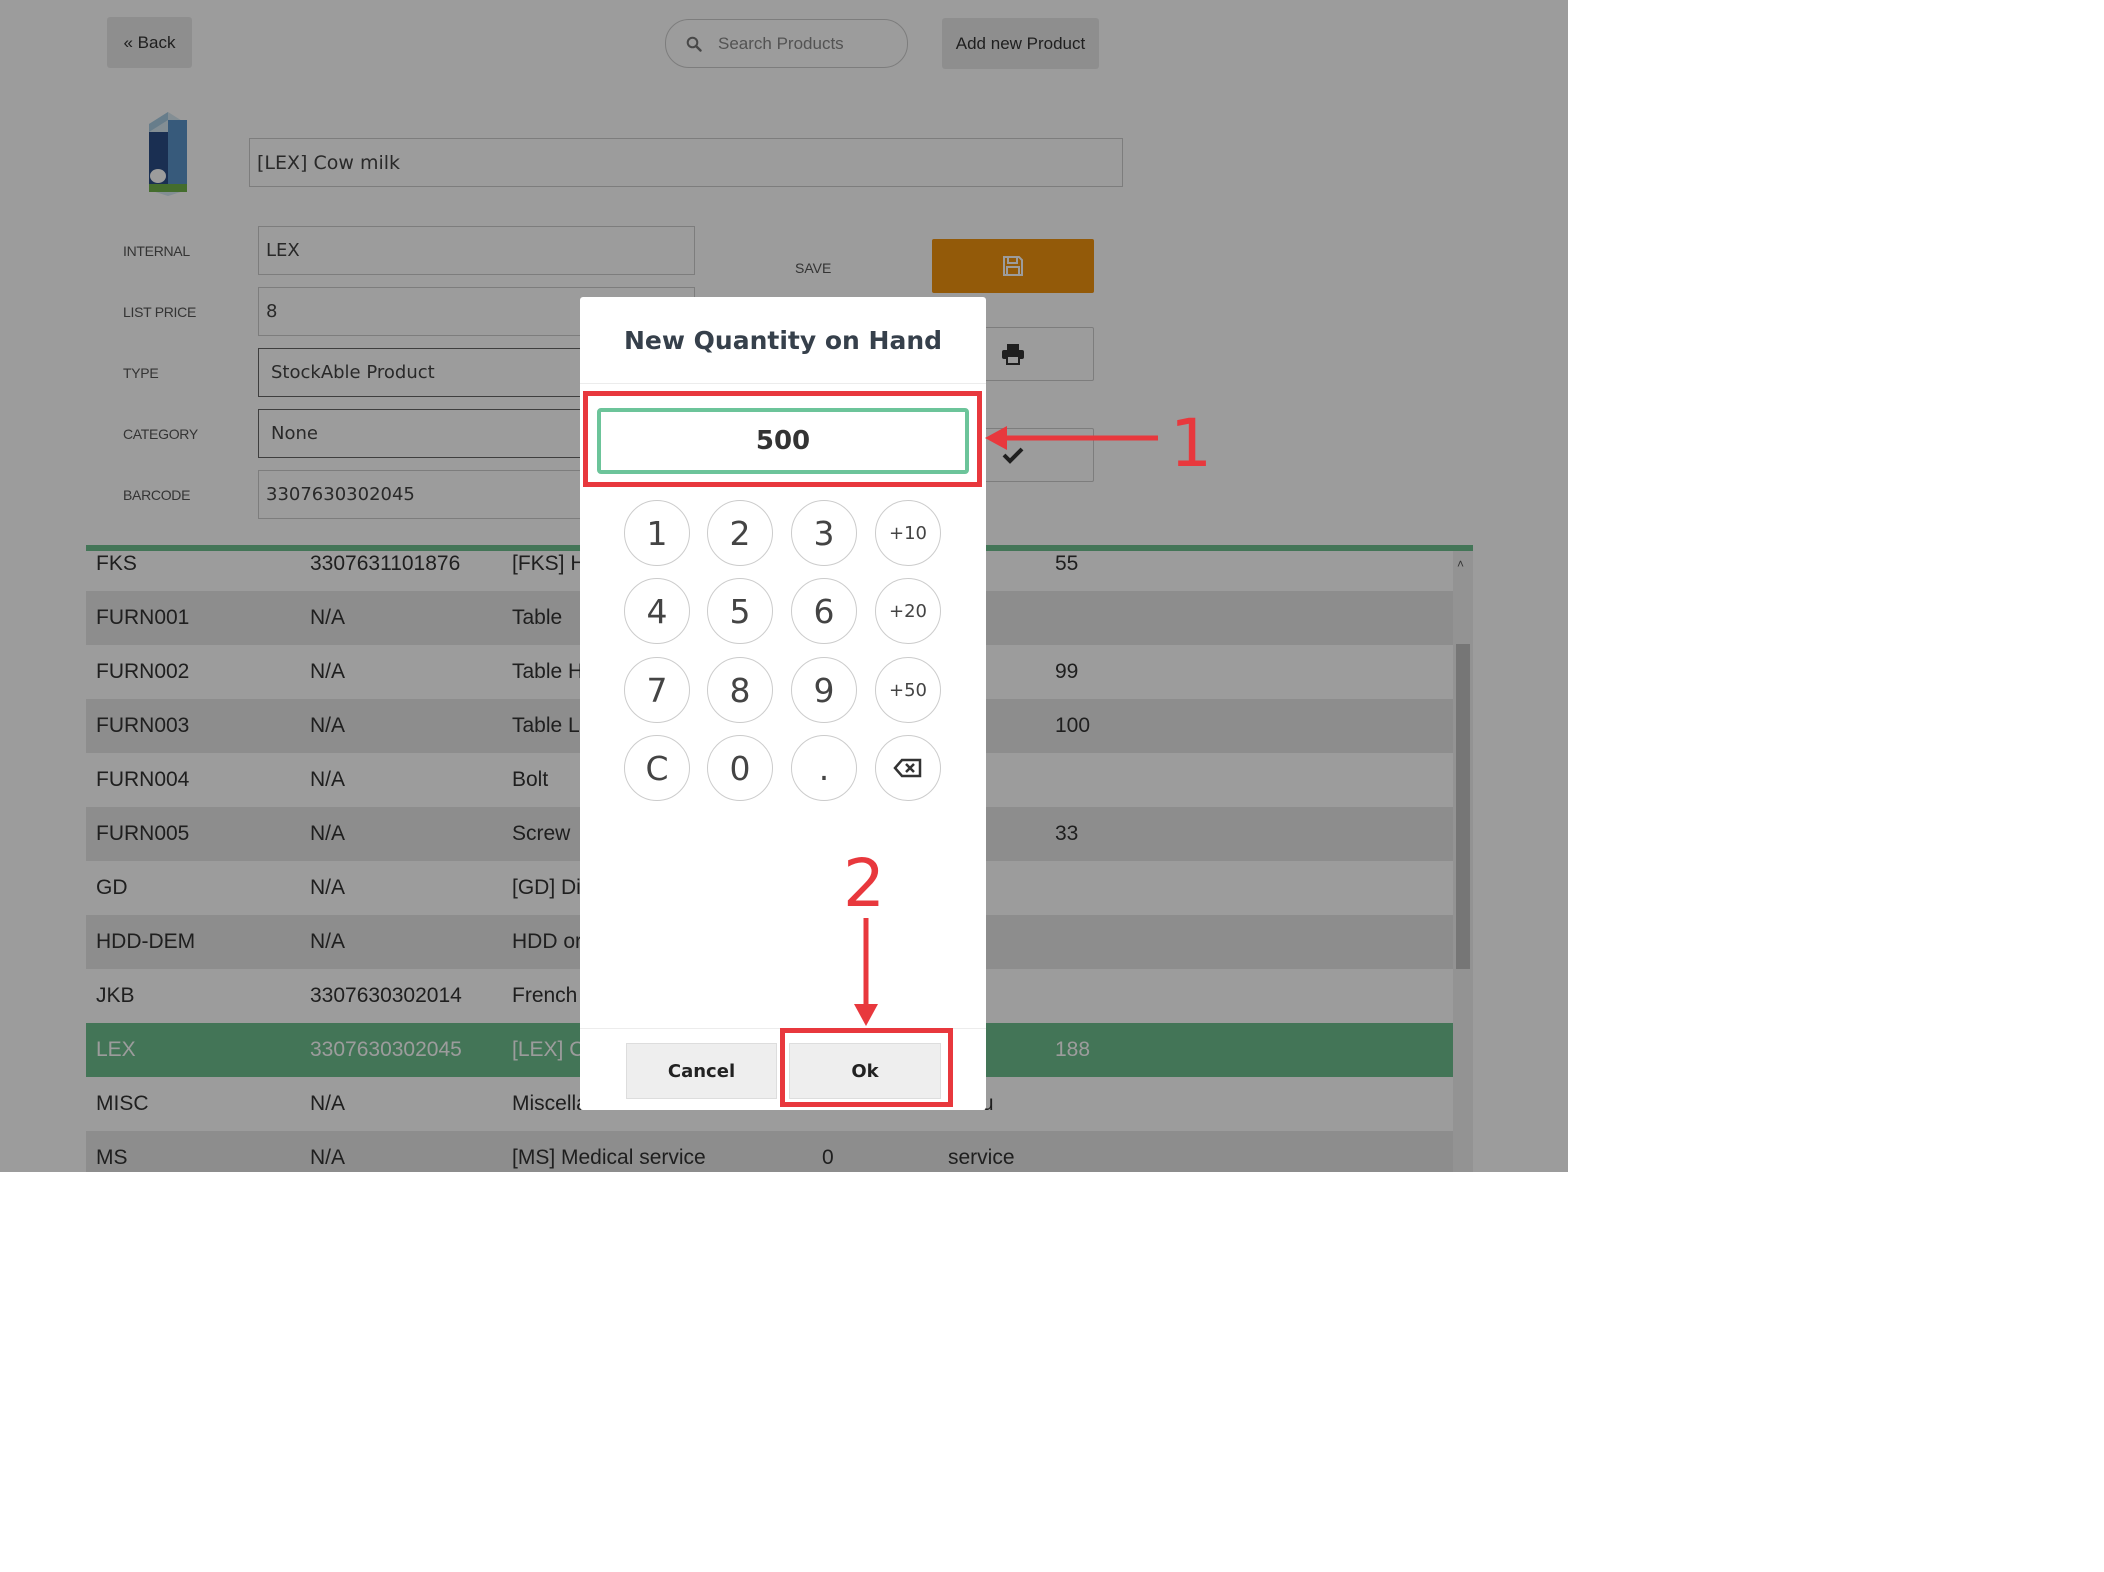  What do you see at coordinates (1006, 726) in the screenshot?
I see `annotation-arrows` at bounding box center [1006, 726].